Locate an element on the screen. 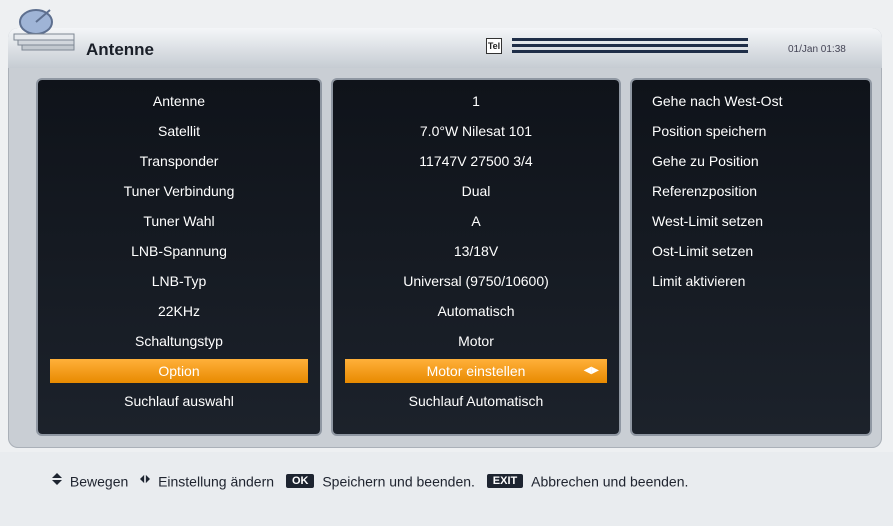 The image size is (893, 526). value-tuner-verbindung: Dual is located at coordinates (476, 191).